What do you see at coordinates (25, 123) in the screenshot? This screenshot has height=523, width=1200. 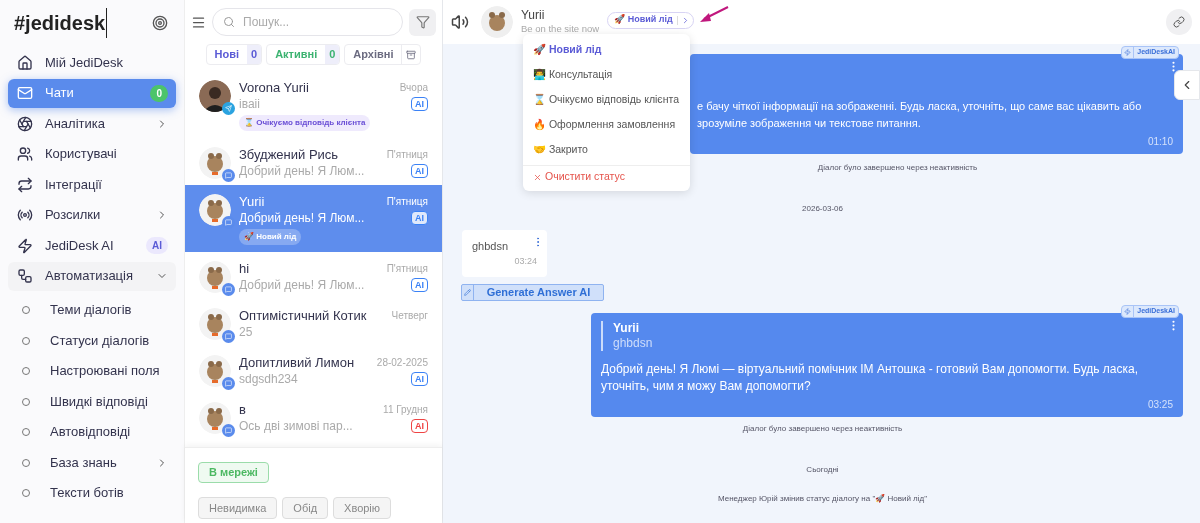 I see `aperture-icon` at bounding box center [25, 123].